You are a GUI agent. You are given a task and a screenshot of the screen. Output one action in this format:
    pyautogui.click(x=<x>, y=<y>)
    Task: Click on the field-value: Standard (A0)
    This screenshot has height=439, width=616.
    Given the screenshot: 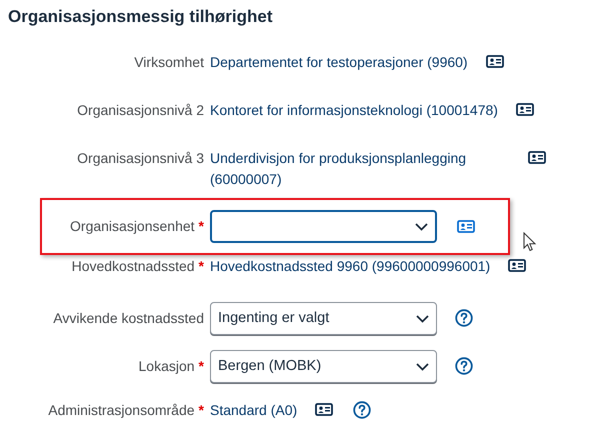 What is the action you would take?
    pyautogui.click(x=254, y=410)
    